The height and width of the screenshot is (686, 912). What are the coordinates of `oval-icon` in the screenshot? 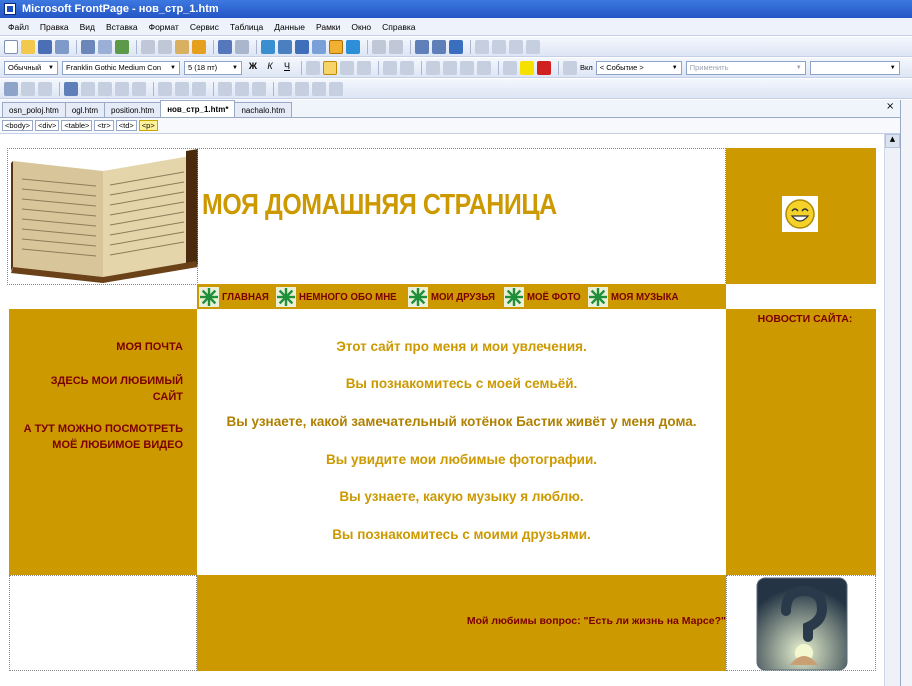 It's located at (319, 88).